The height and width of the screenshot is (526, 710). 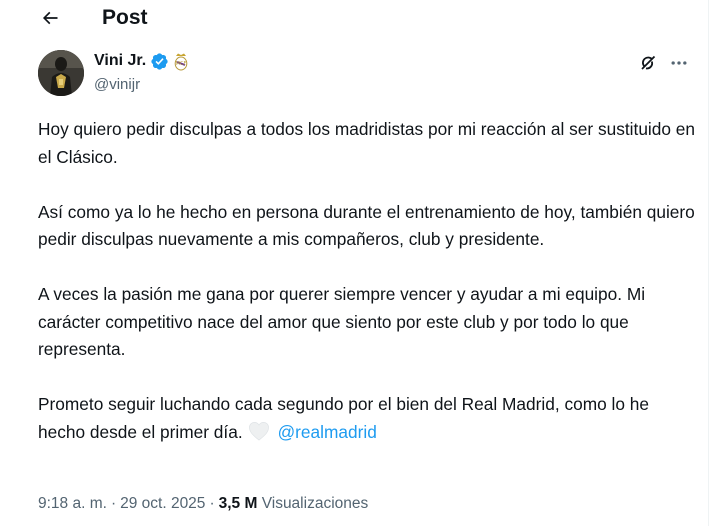 What do you see at coordinates (354, 18) in the screenshot?
I see `page-header: Post` at bounding box center [354, 18].